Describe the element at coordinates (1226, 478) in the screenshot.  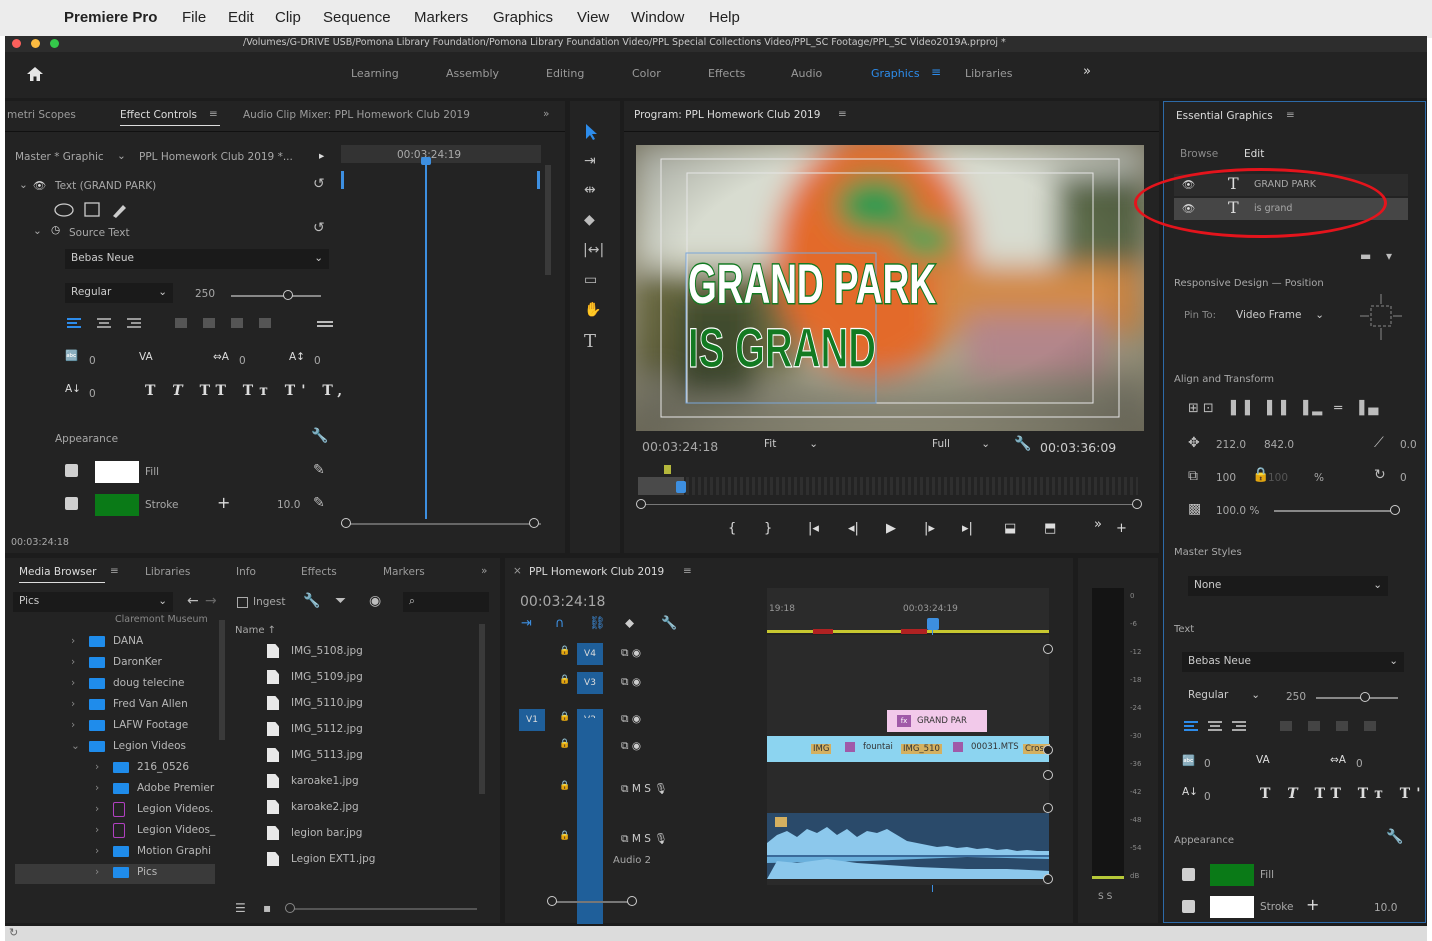
I see `scale-value: 100` at that location.